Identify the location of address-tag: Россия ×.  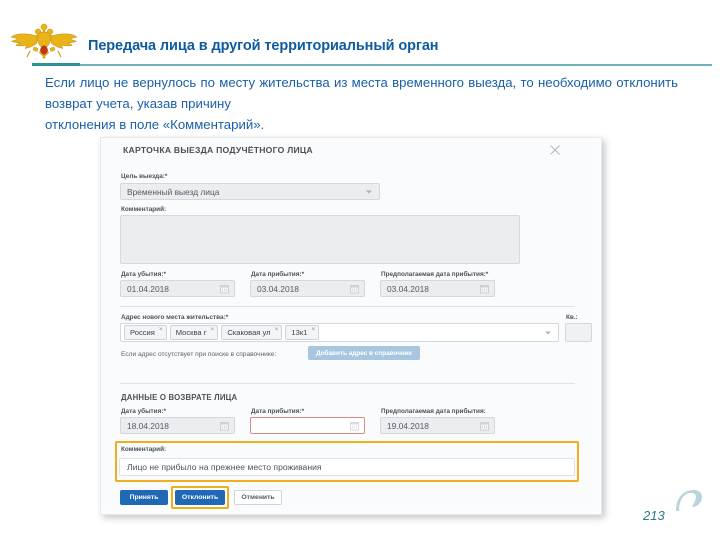
(145, 332).